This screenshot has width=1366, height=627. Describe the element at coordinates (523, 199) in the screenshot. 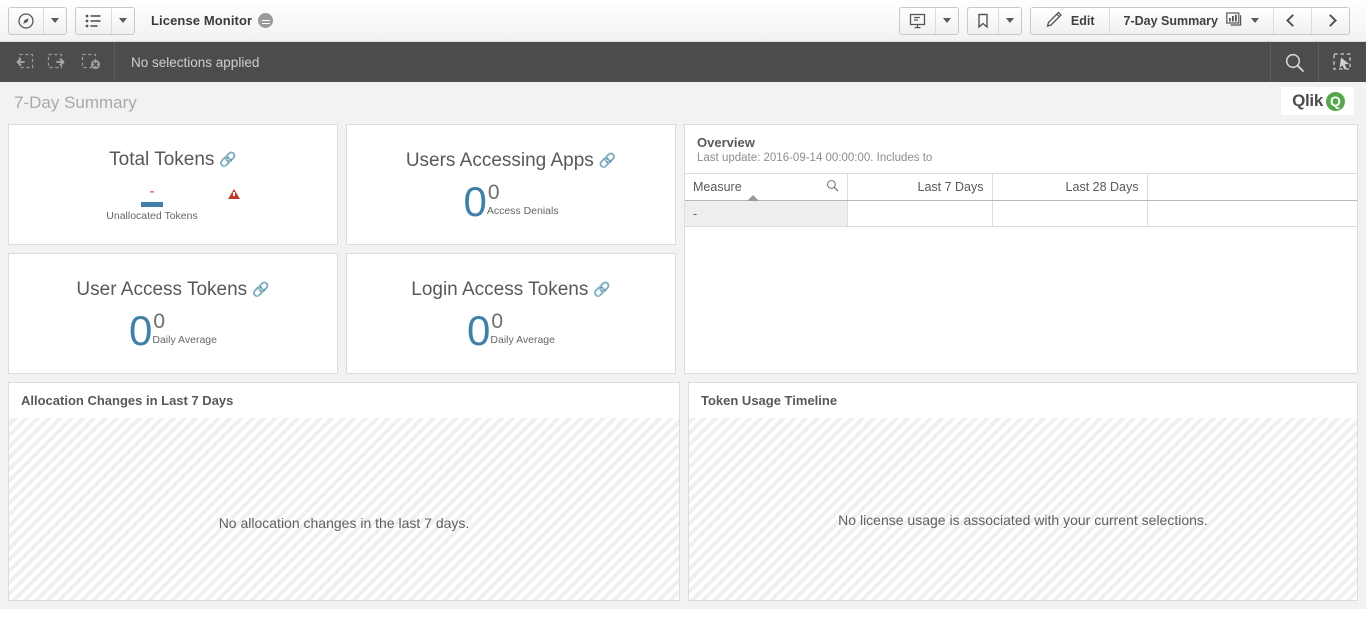

I see `kpi-secondary-block: 0 Access Denials` at that location.